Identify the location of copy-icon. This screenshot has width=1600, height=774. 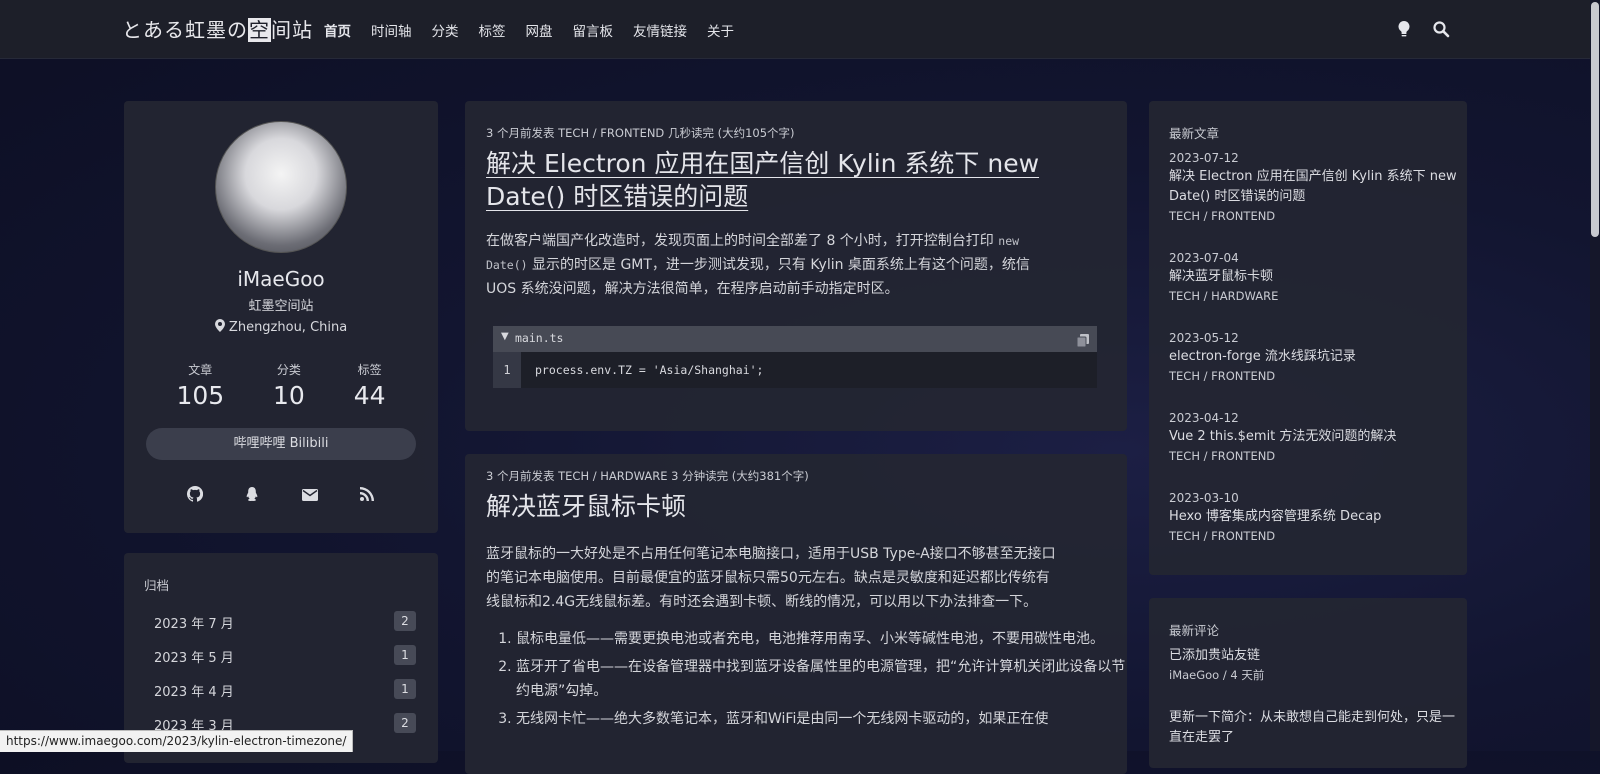
(1082, 340).